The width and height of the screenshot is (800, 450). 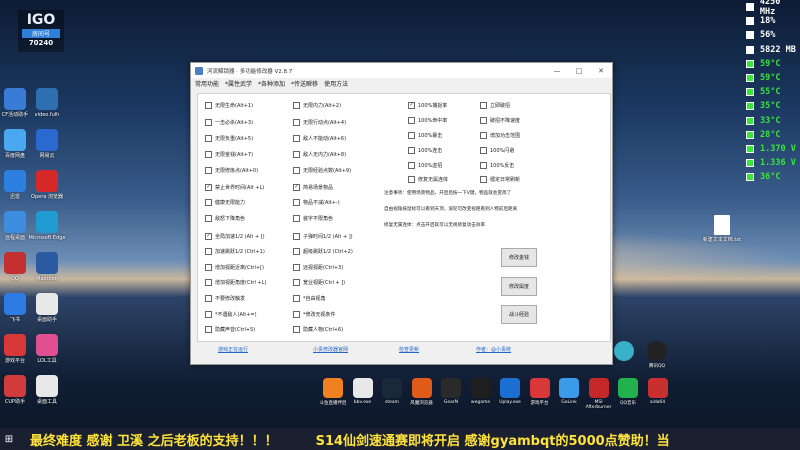 I want to click on option-checkbox: 100%命中率, so click(x=427, y=120).